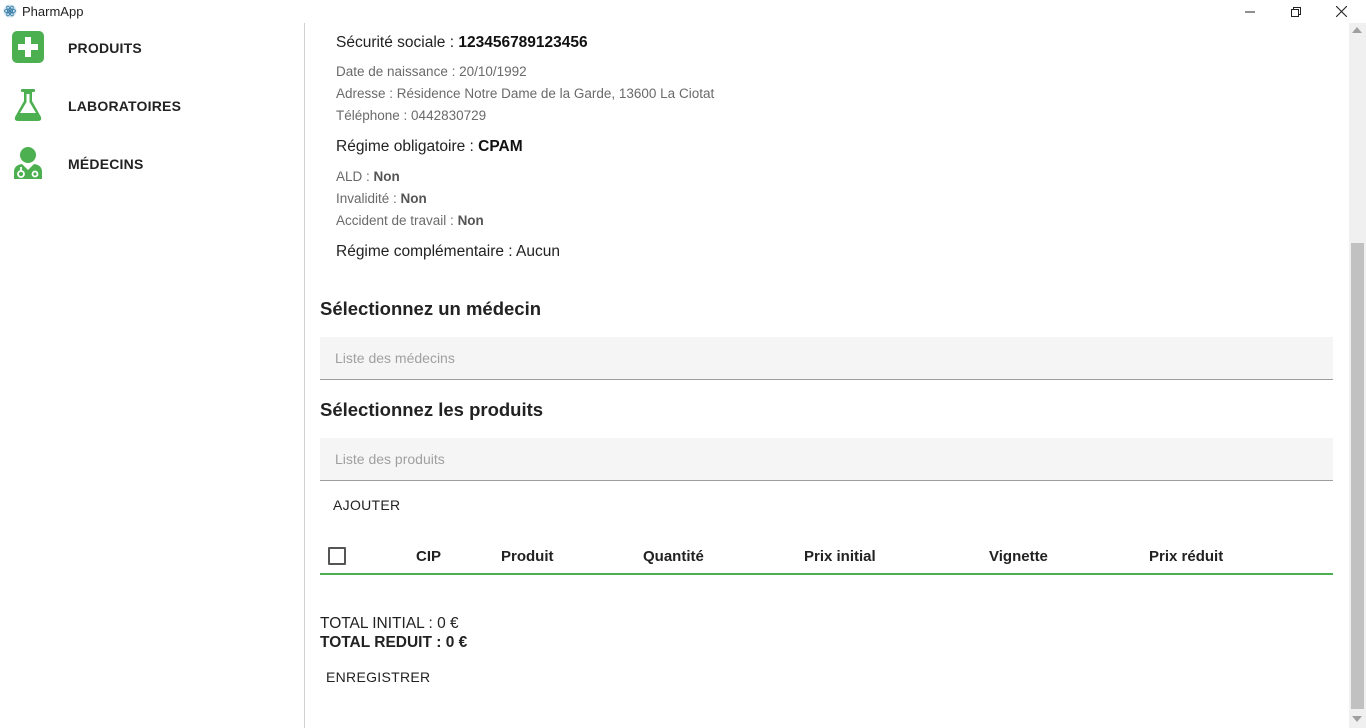 Image resolution: width=1366 pixels, height=728 pixels. I want to click on sidebar-item-label: MÉDECINS, so click(106, 164).